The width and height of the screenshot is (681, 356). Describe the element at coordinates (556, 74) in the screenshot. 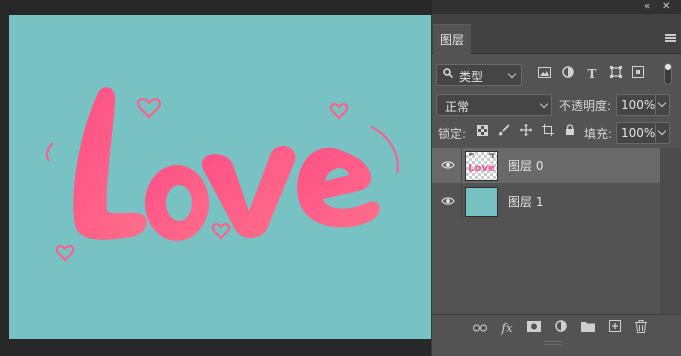

I see `filter-row: 类型 T` at that location.